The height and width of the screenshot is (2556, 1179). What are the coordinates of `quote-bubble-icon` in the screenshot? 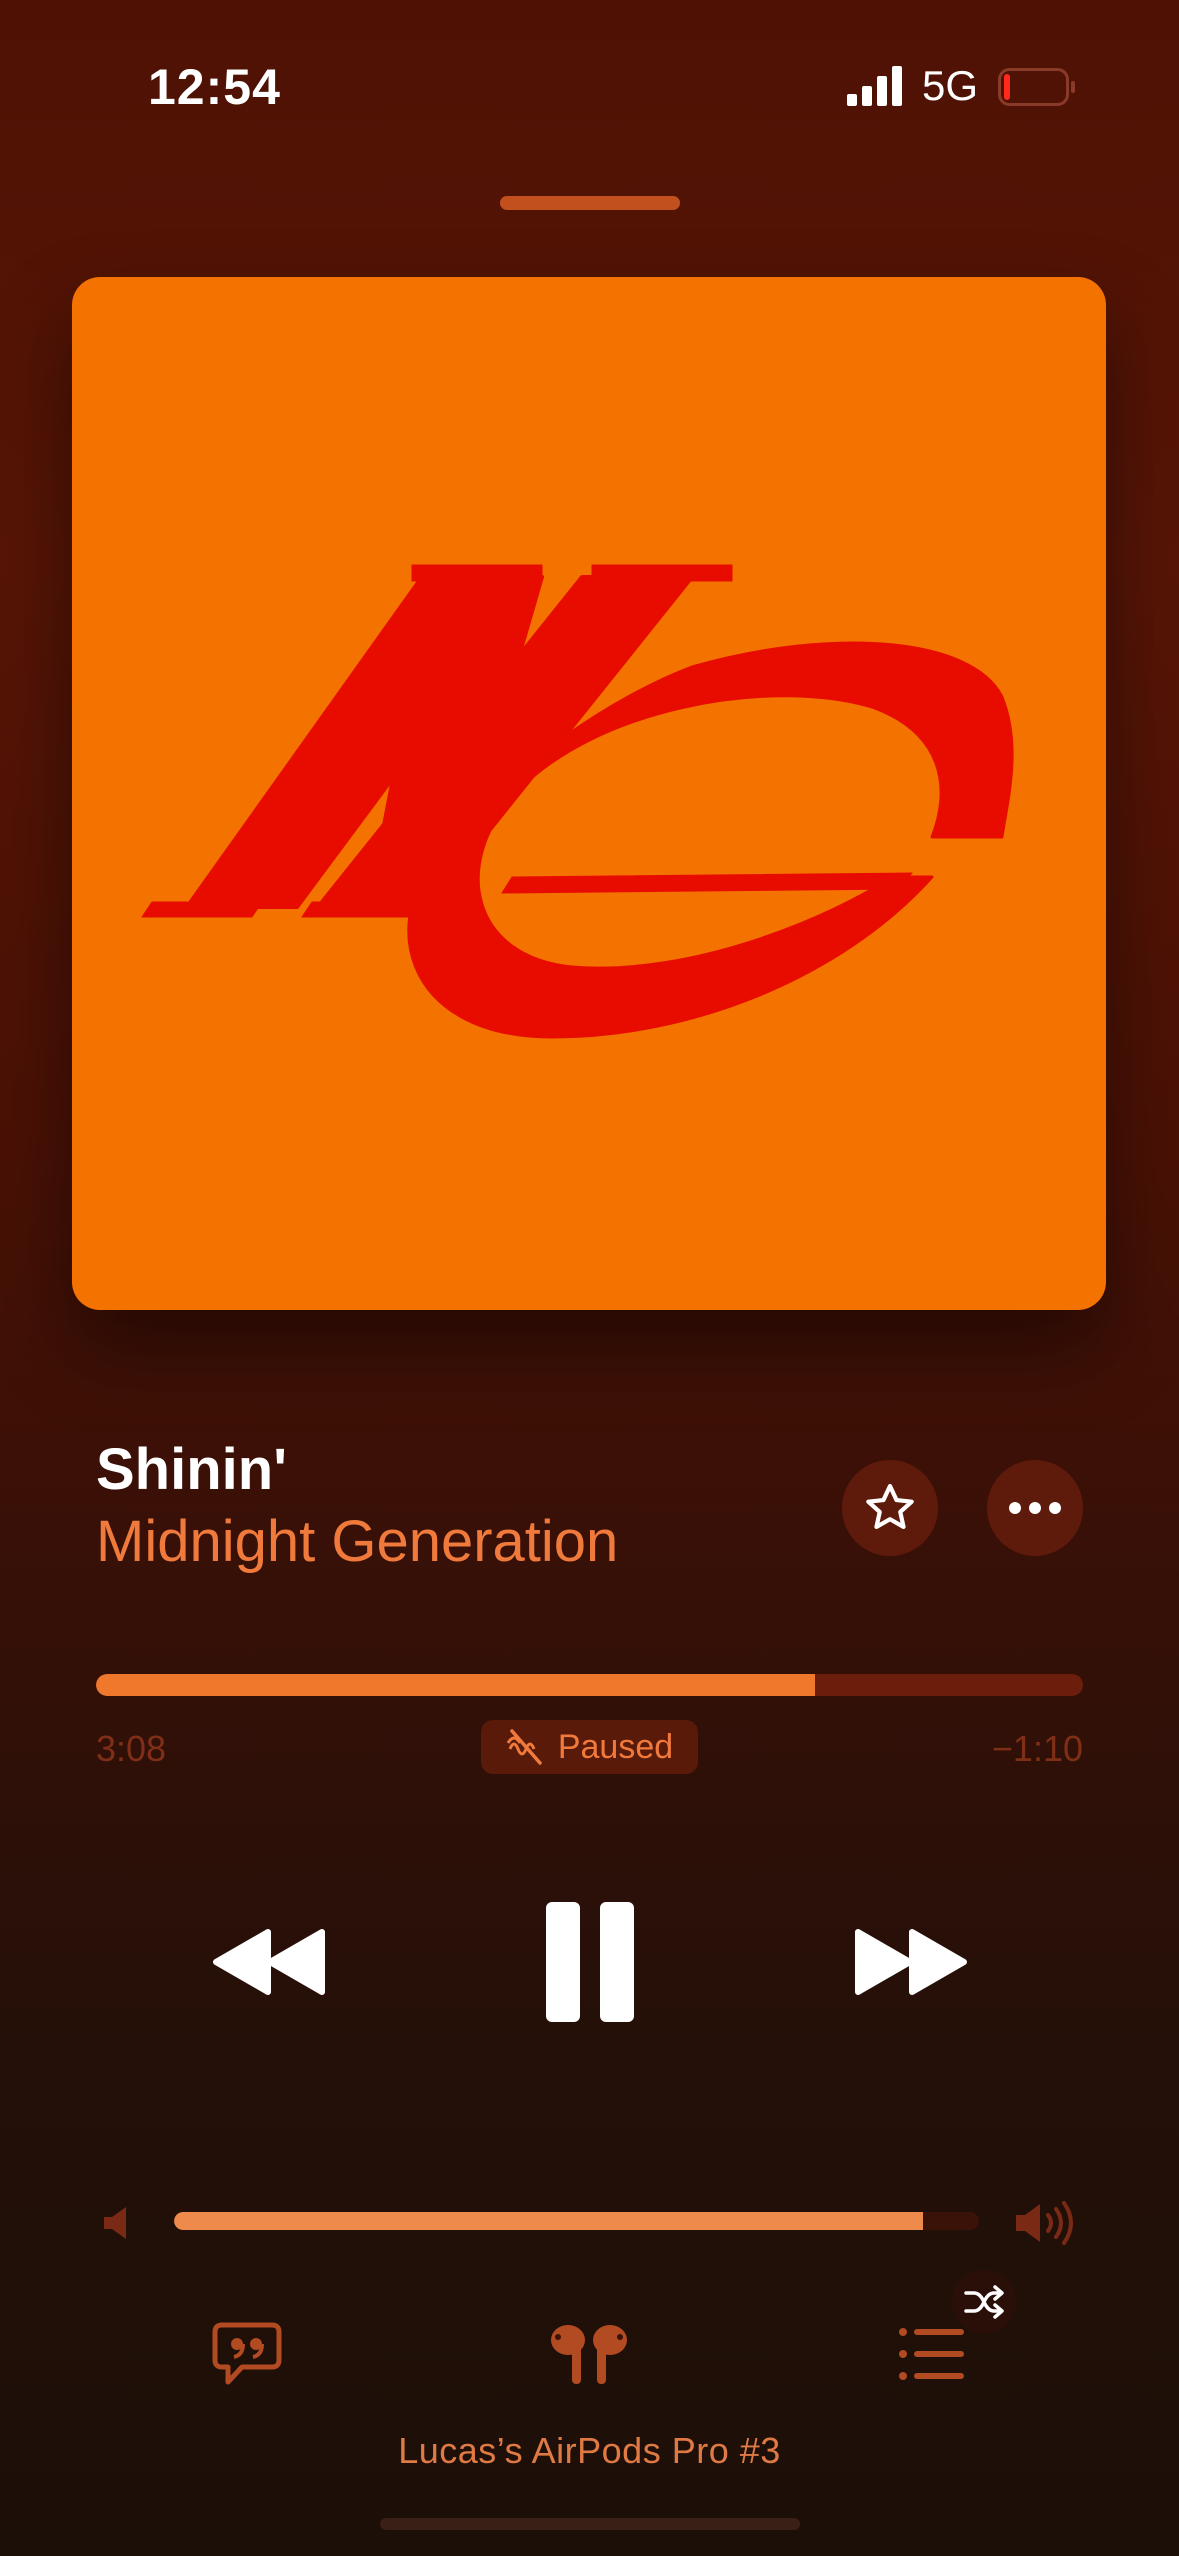 It's located at (247, 2353).